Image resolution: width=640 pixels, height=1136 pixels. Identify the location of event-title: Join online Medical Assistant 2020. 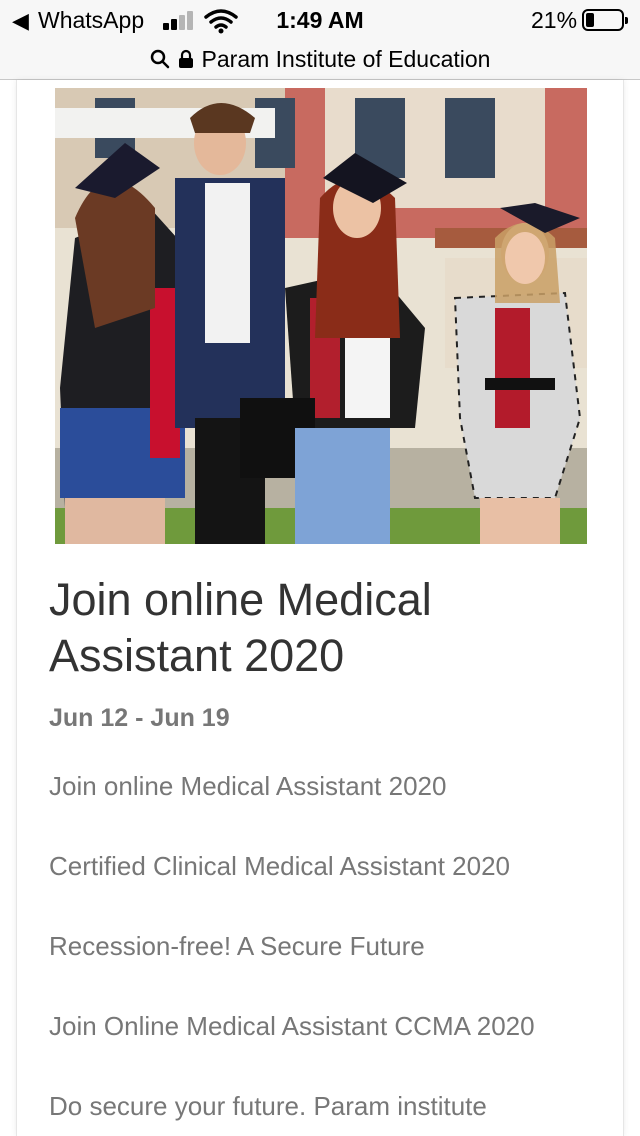
(240, 627).